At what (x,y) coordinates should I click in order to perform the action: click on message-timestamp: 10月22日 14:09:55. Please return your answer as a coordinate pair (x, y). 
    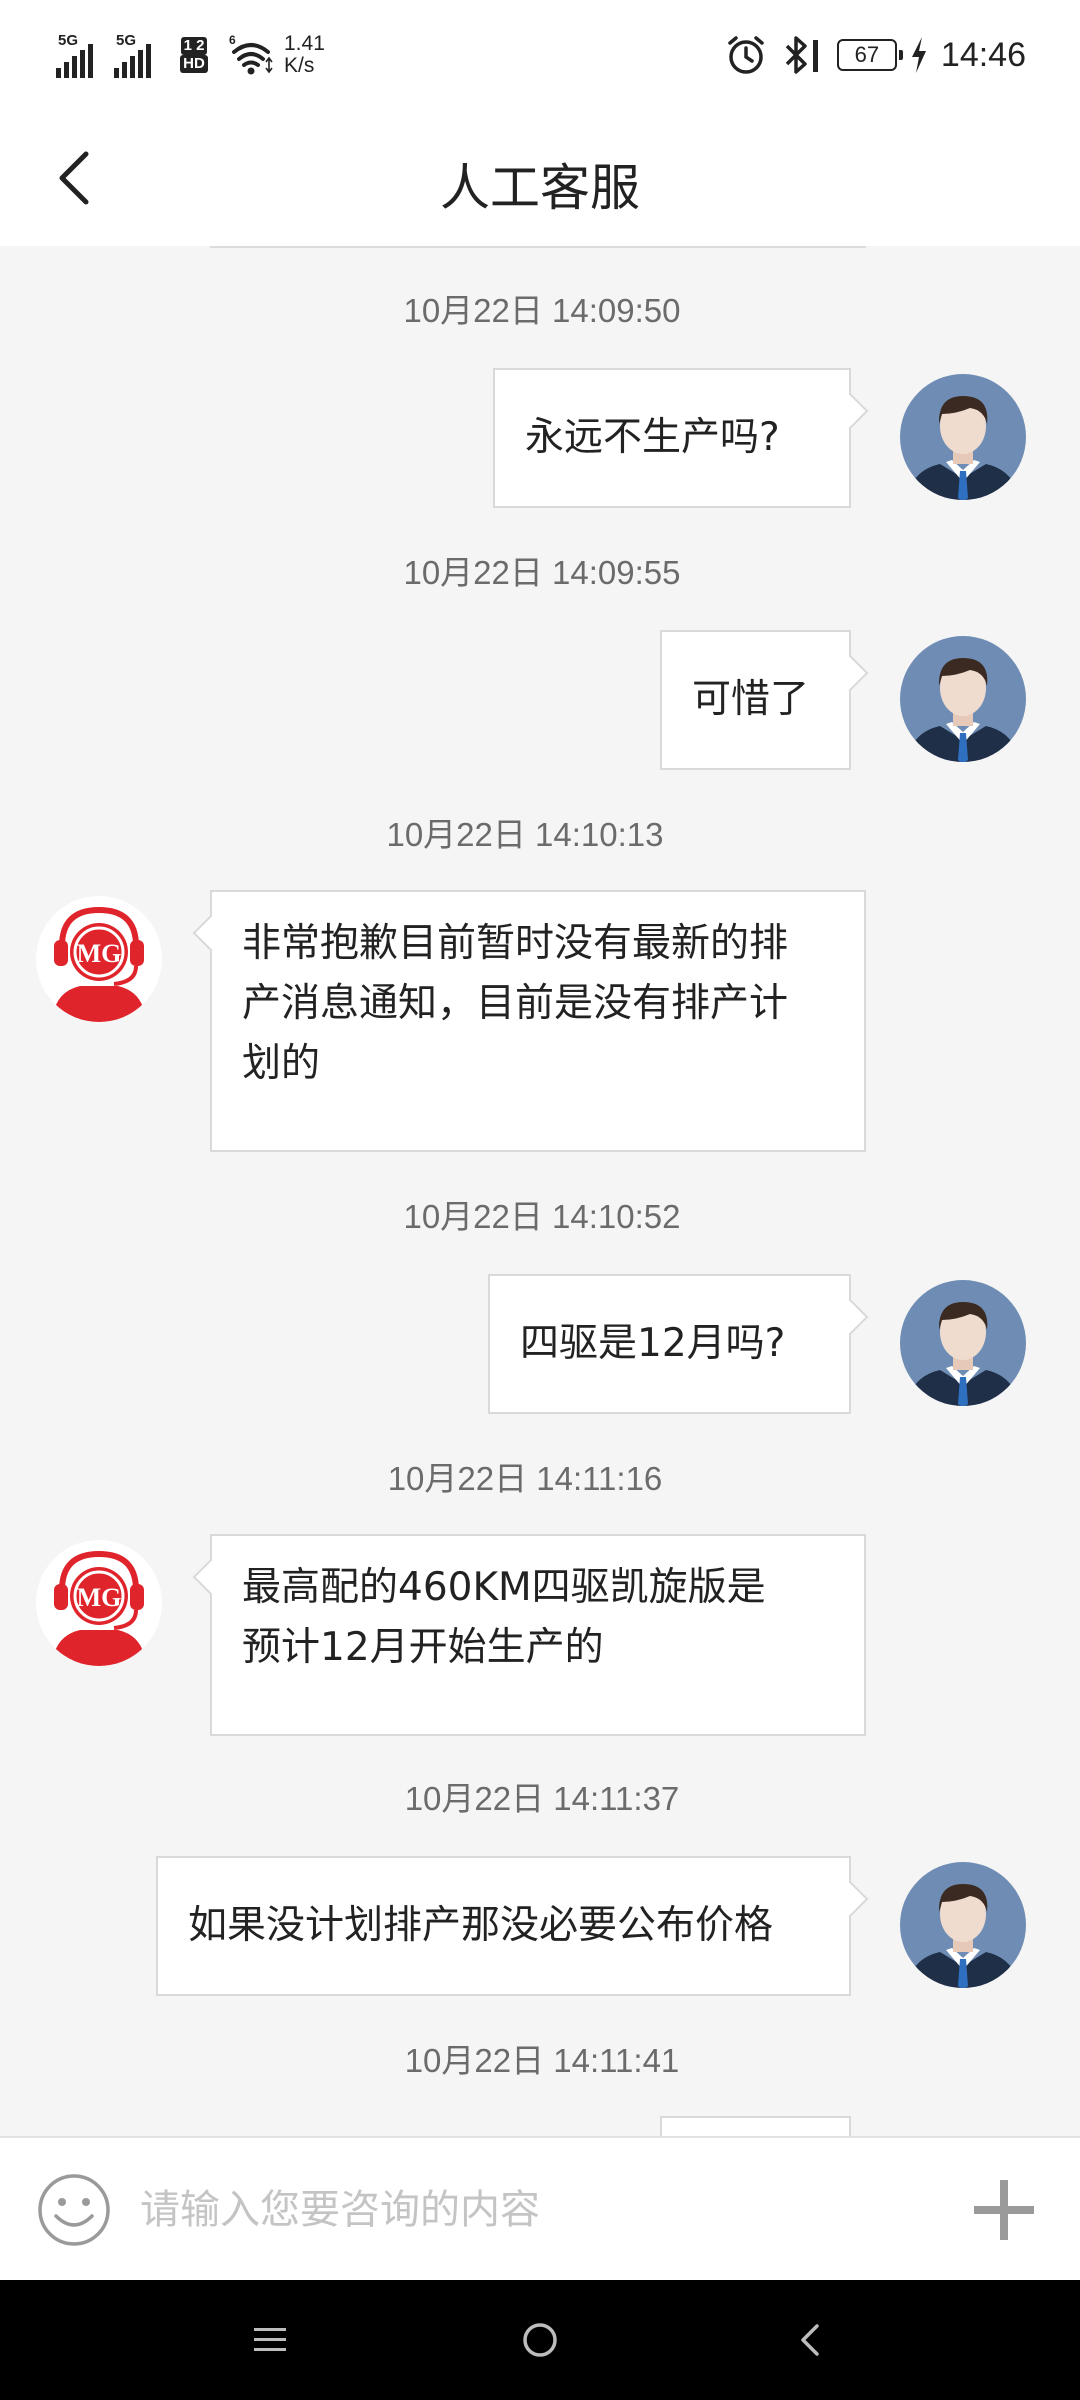
    Looking at the image, I should click on (542, 572).